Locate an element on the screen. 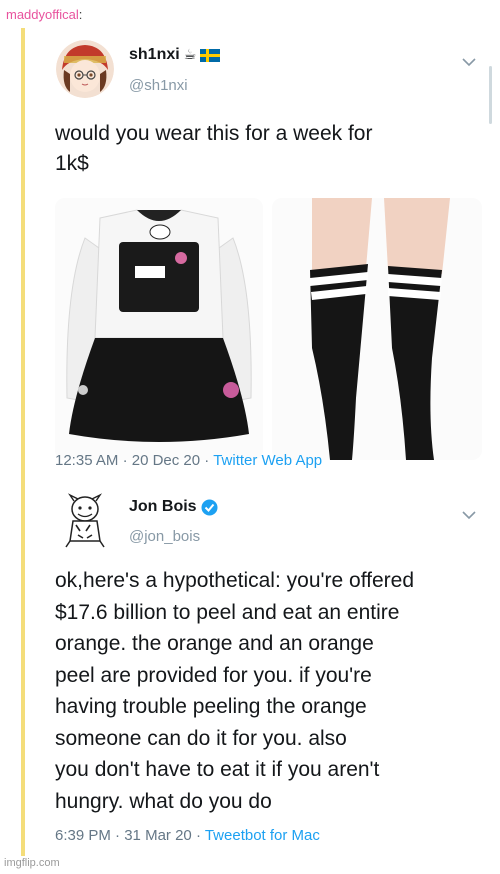 This screenshot has height=874, width=500. scrollbar is located at coordinates (490, 95).